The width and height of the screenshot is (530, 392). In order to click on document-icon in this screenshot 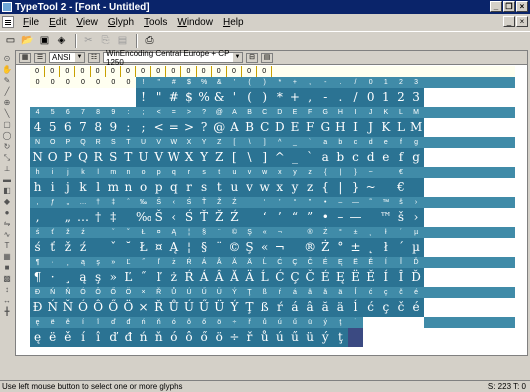, I will do `click(8, 22)`.